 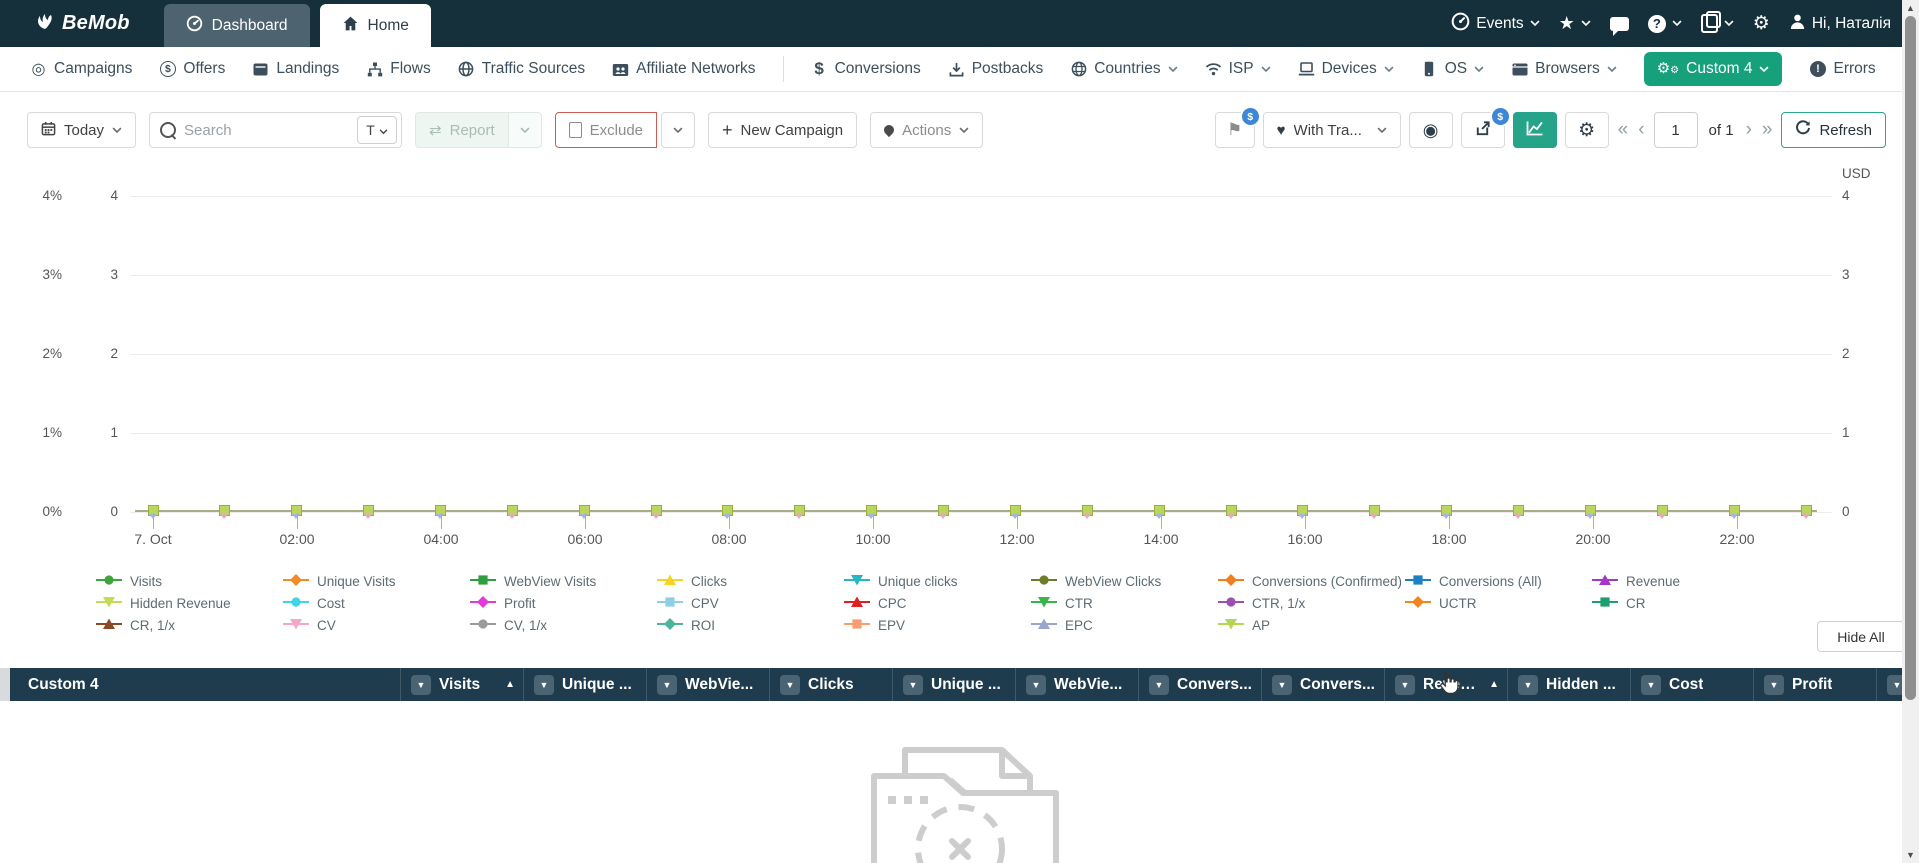 What do you see at coordinates (1910, 358) in the screenshot?
I see `scrollbar-thumb` at bounding box center [1910, 358].